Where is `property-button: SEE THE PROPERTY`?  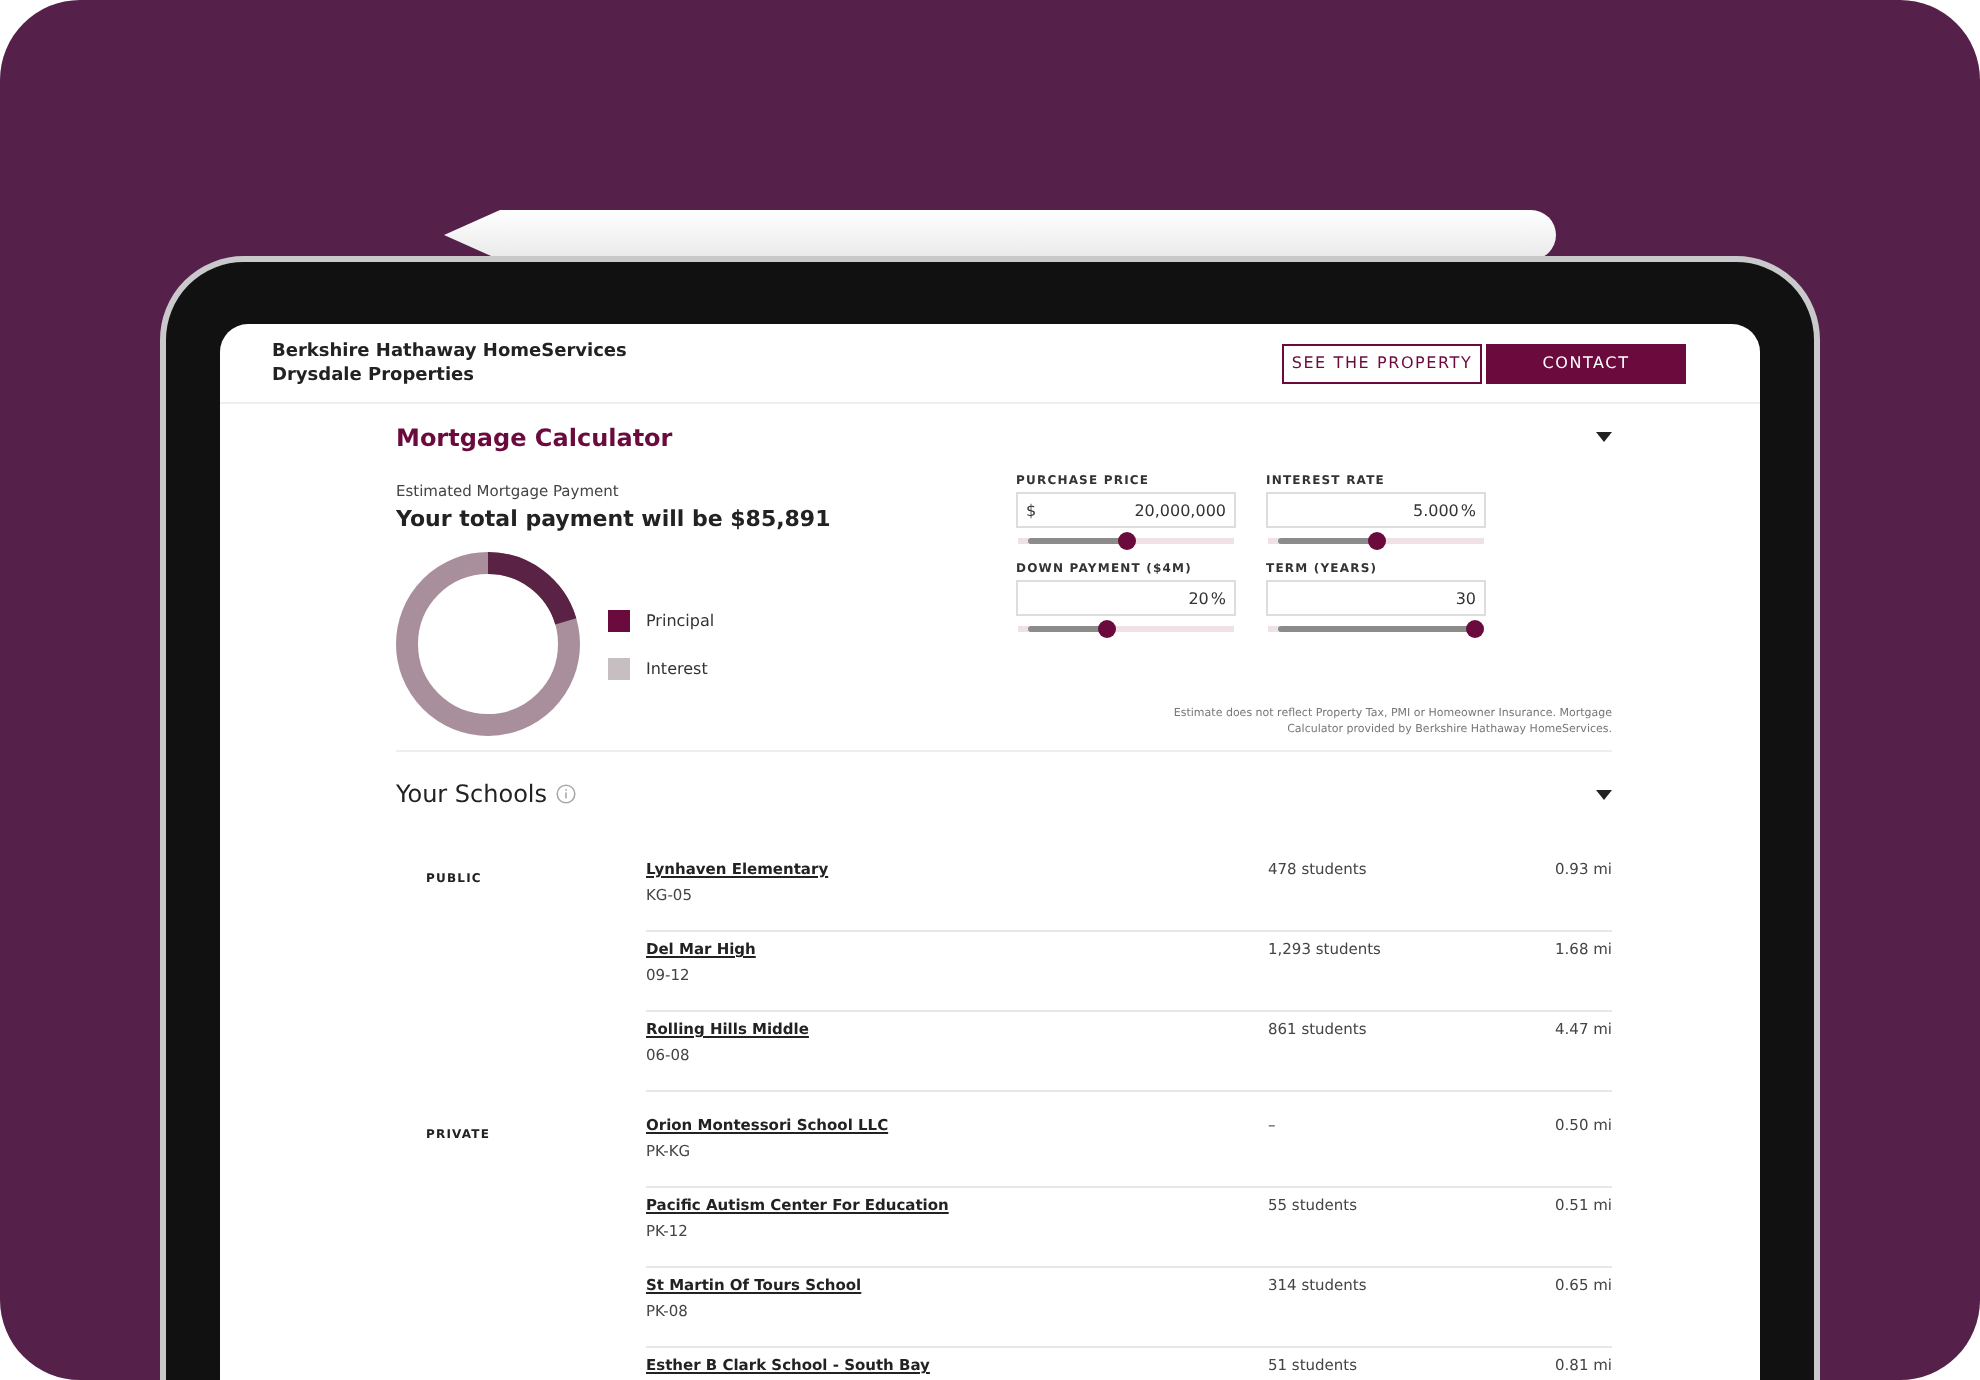 property-button: SEE THE PROPERTY is located at coordinates (1382, 363).